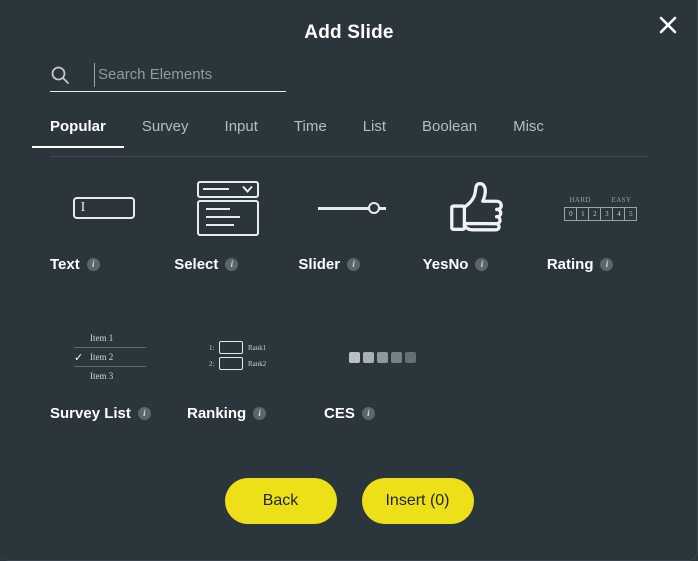 The width and height of the screenshot is (698, 561). Describe the element at coordinates (215, 189) in the screenshot. I see `select-value-line` at that location.